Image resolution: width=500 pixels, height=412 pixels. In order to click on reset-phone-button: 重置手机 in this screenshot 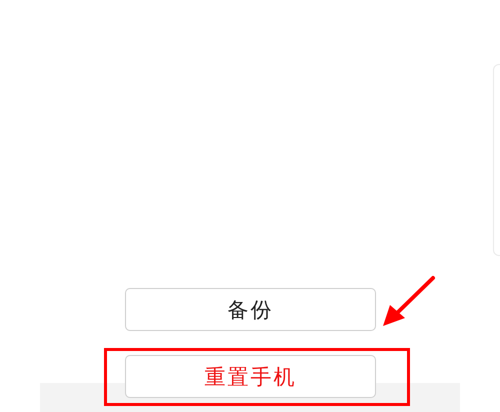, I will do `click(250, 376)`.